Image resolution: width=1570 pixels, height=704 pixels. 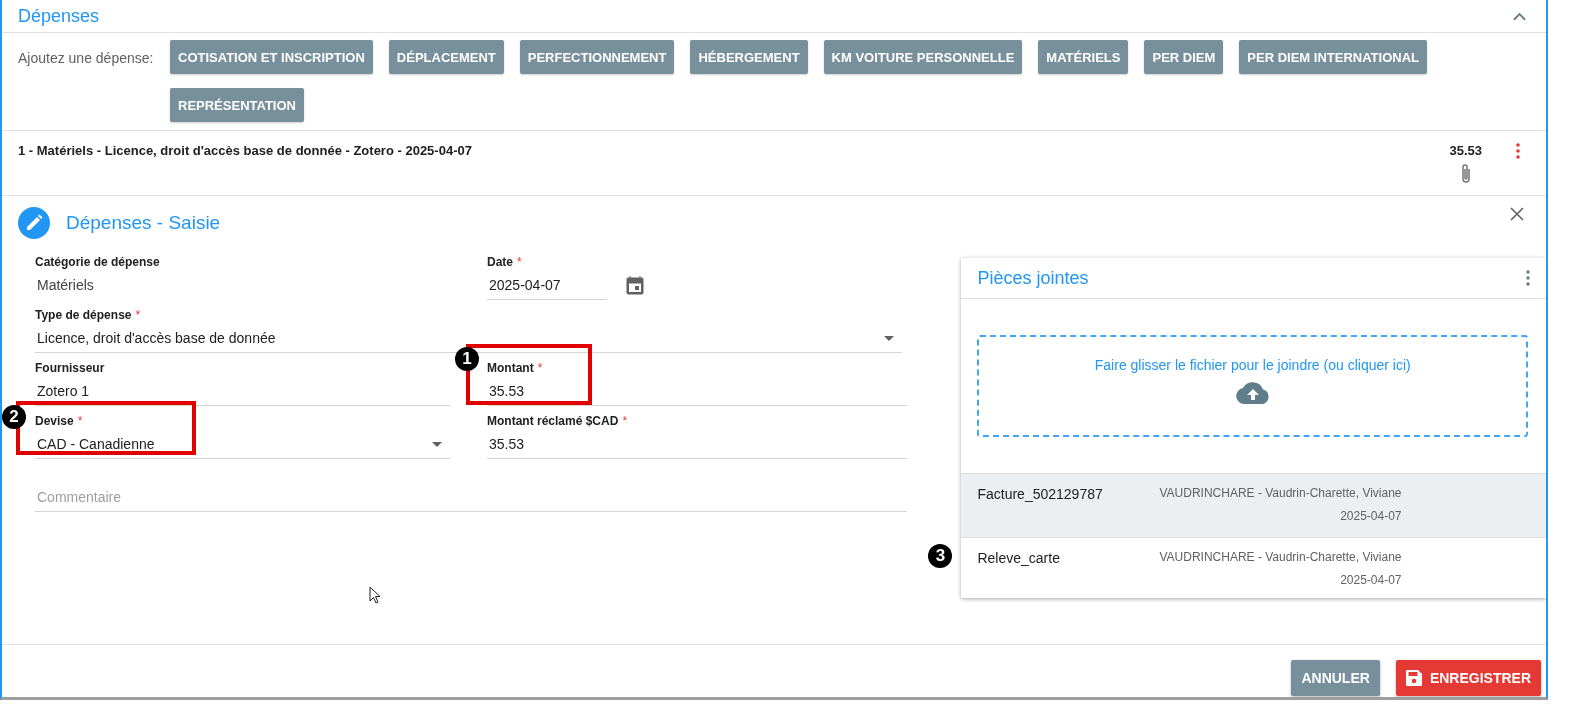 I want to click on callout-number: 1, so click(x=467, y=359).